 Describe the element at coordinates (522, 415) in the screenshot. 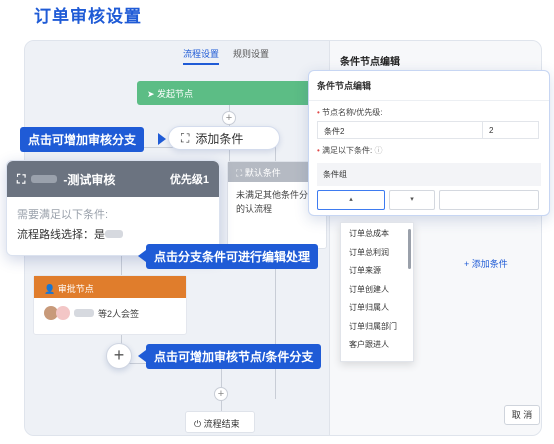

I see `cancel-button: 取 消` at that location.